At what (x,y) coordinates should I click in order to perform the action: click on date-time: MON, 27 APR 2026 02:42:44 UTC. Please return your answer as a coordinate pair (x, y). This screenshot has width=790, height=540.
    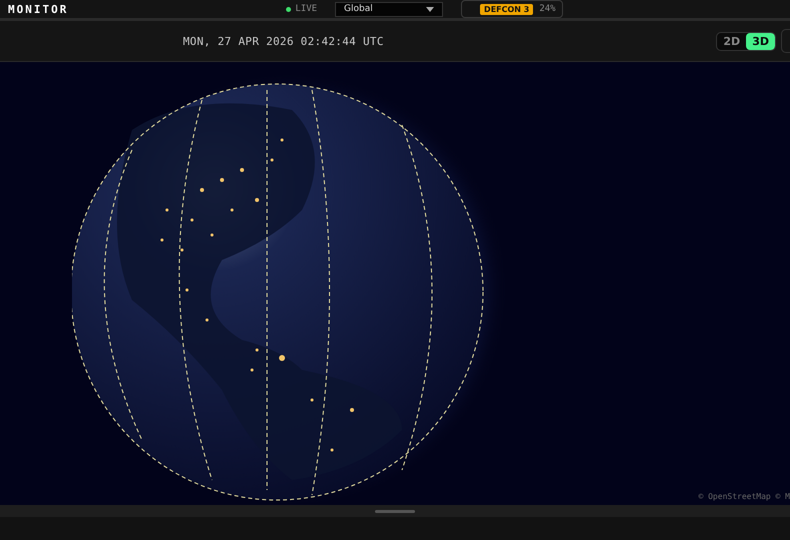
    Looking at the image, I should click on (283, 41).